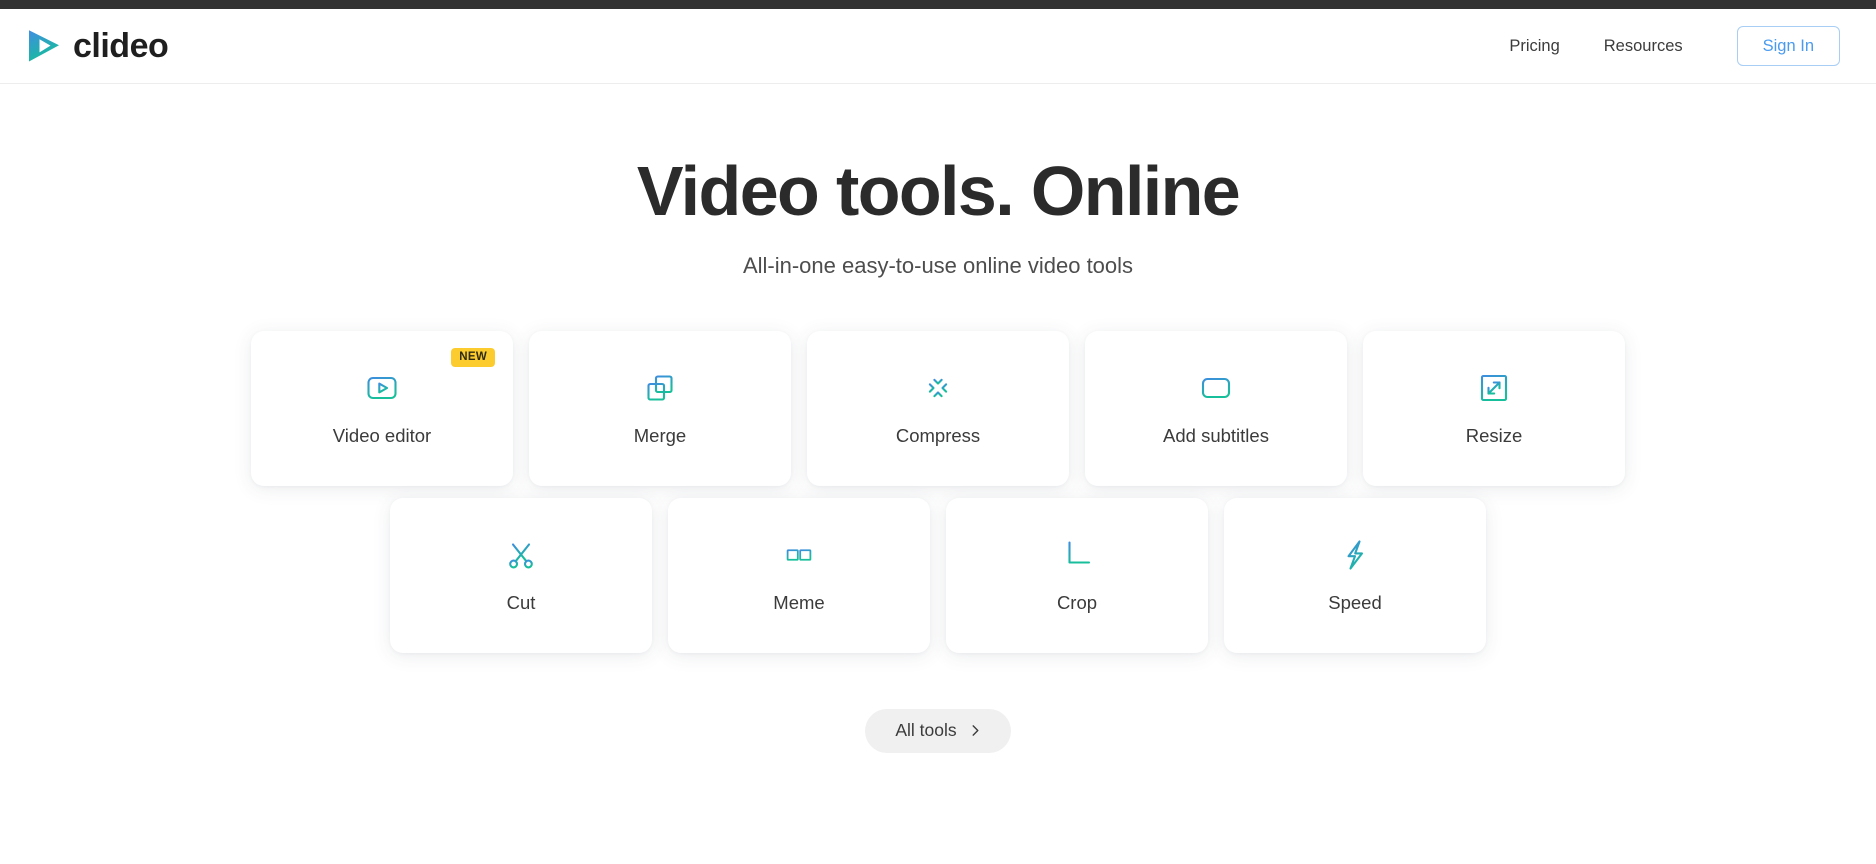 The image size is (1876, 864). Describe the element at coordinates (1077, 555) in the screenshot. I see `crop-marks-icon` at that location.